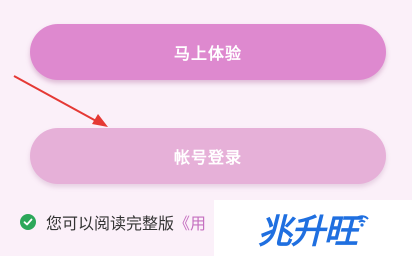 The height and width of the screenshot is (256, 412). Describe the element at coordinates (362, 221) in the screenshot. I see `wifi-icon` at that location.